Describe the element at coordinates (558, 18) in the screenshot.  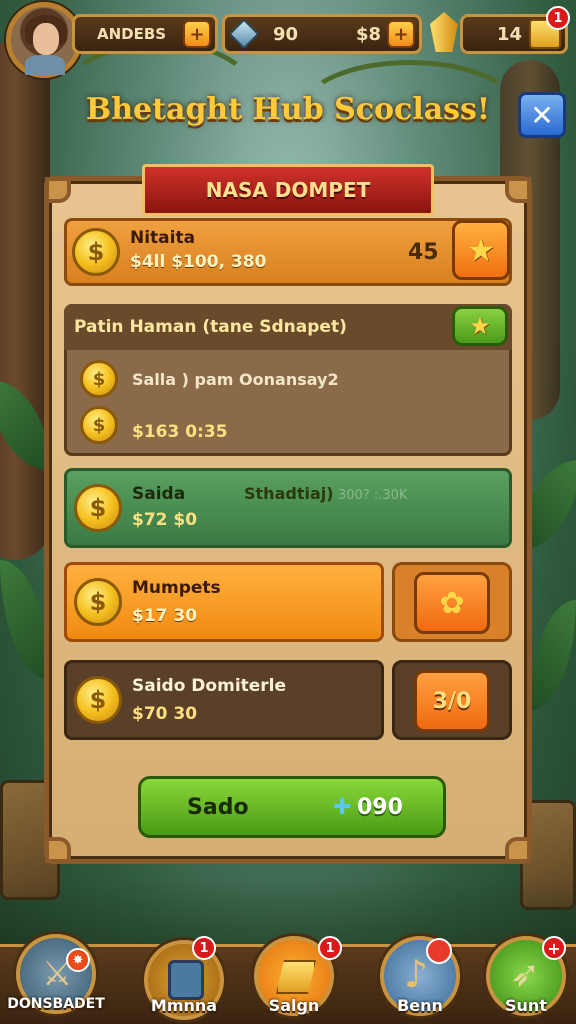
I see `notification-badge: 1` at that location.